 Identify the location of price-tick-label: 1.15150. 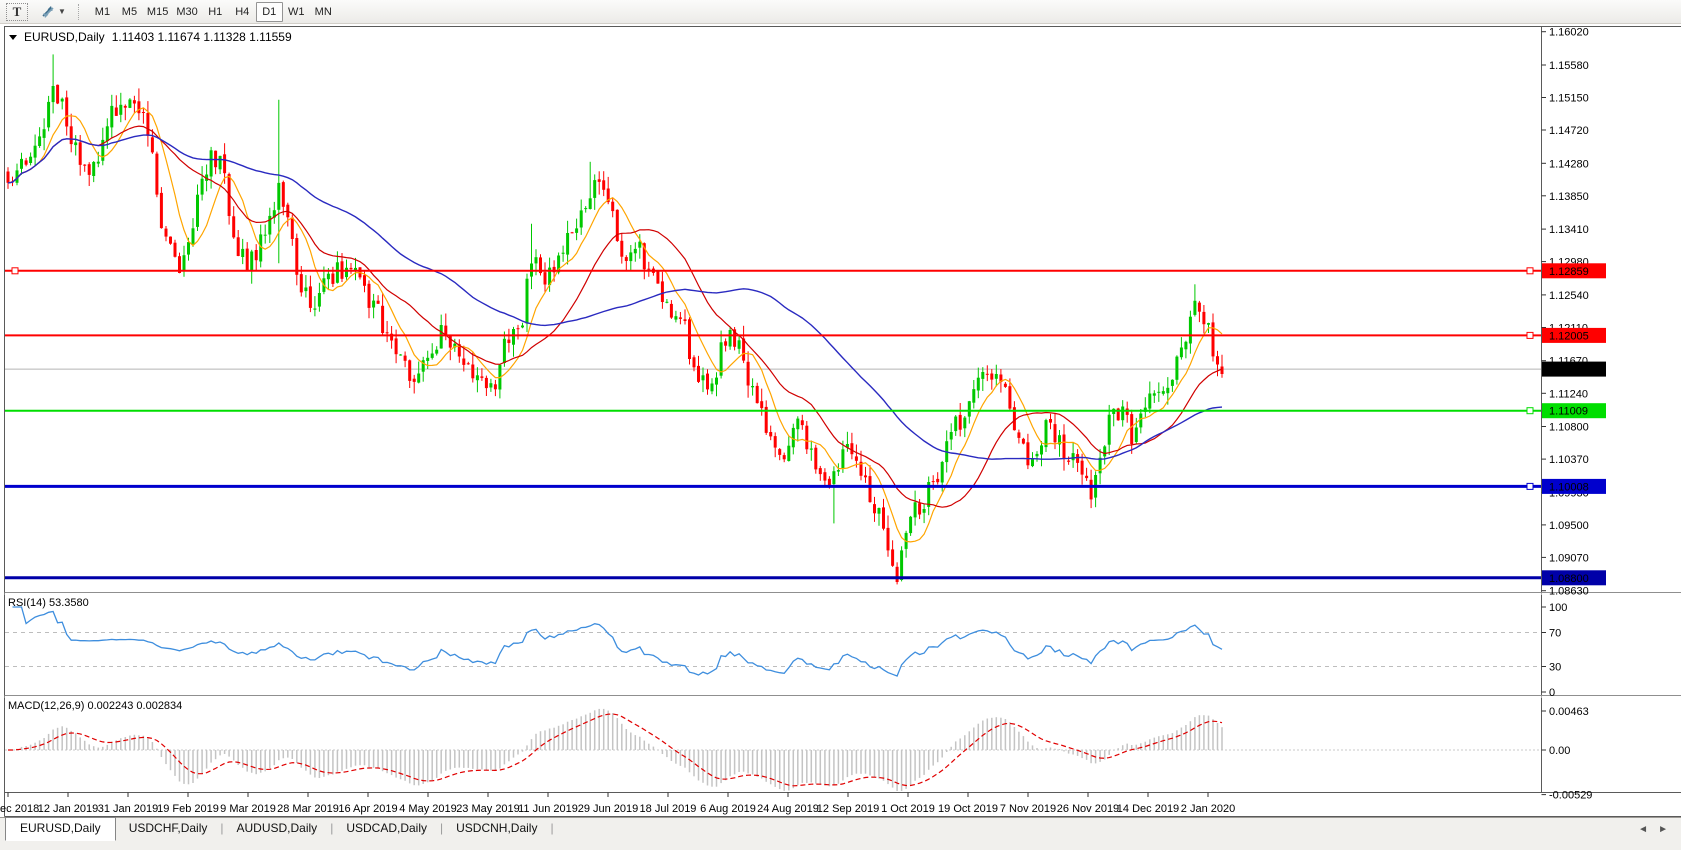
(1569, 99).